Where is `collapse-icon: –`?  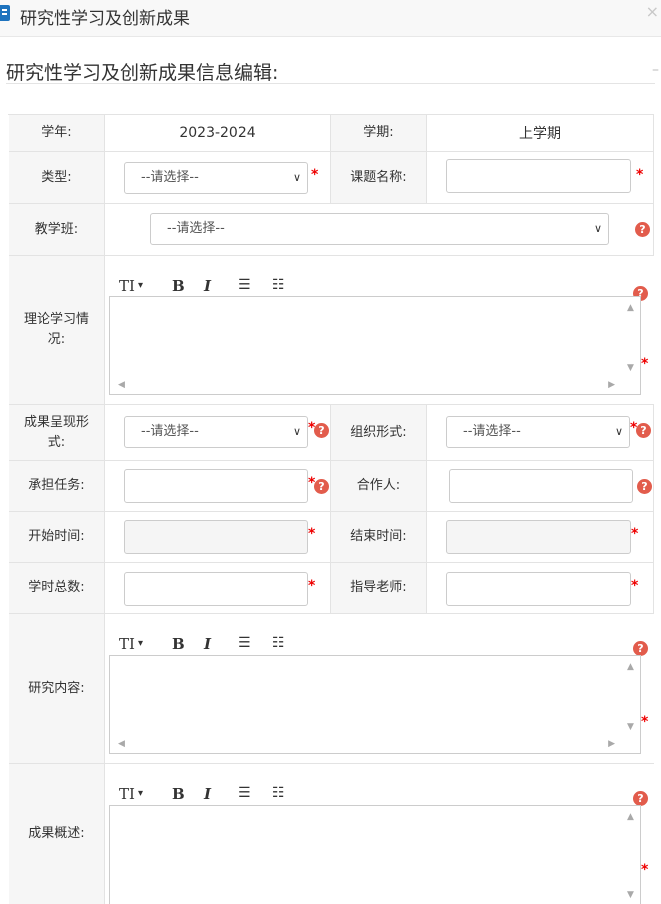
collapse-icon: – is located at coordinates (655, 70).